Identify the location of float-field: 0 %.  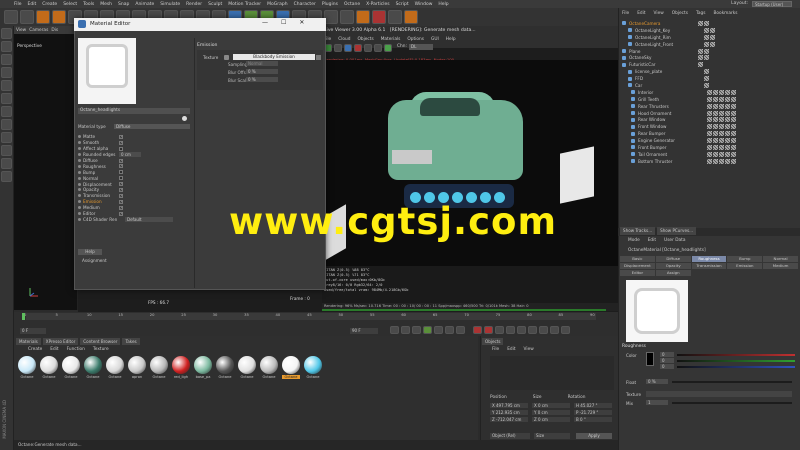
(657, 381).